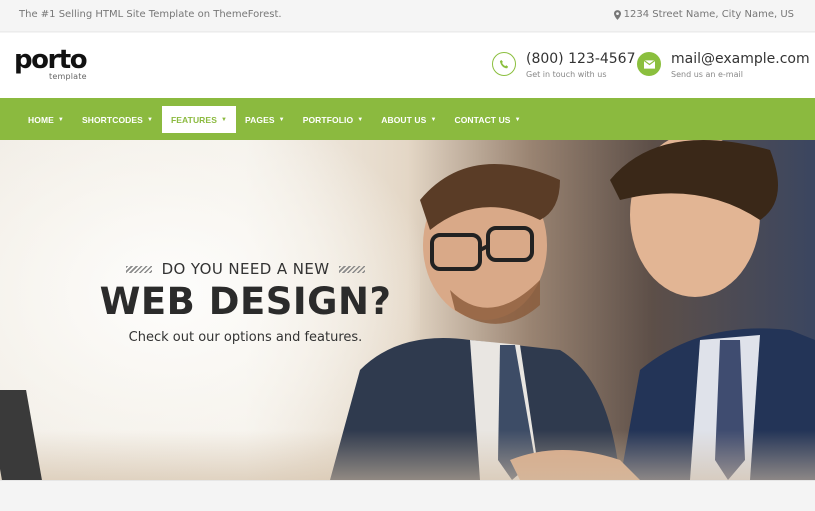  What do you see at coordinates (487, 119) in the screenshot?
I see `nav-item-contact-us: CONTACT US ▼` at bounding box center [487, 119].